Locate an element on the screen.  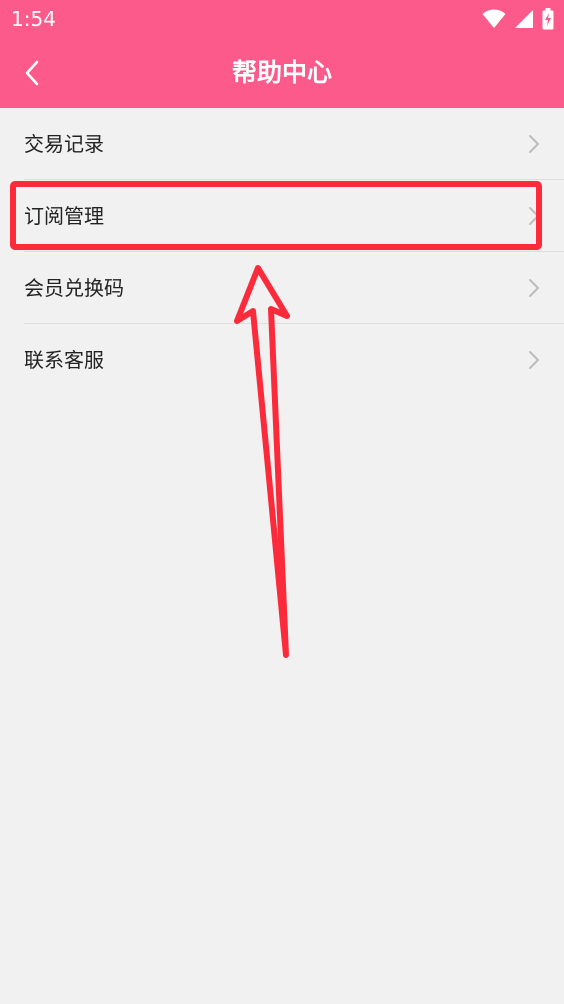
app-bar: 帮助中心 is located at coordinates (282, 72).